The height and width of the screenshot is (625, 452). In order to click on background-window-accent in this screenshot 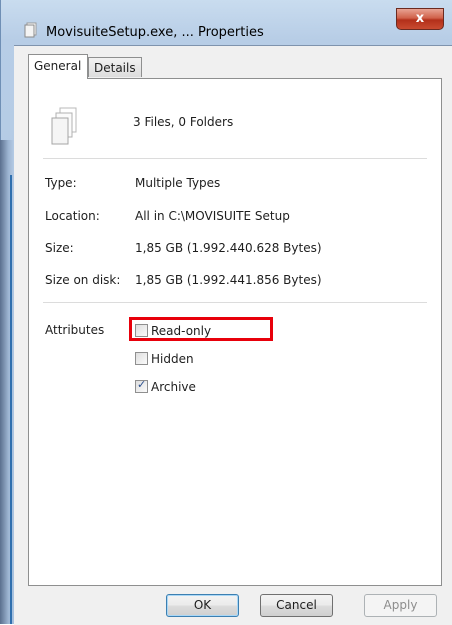, I will do `click(11, 399)`.